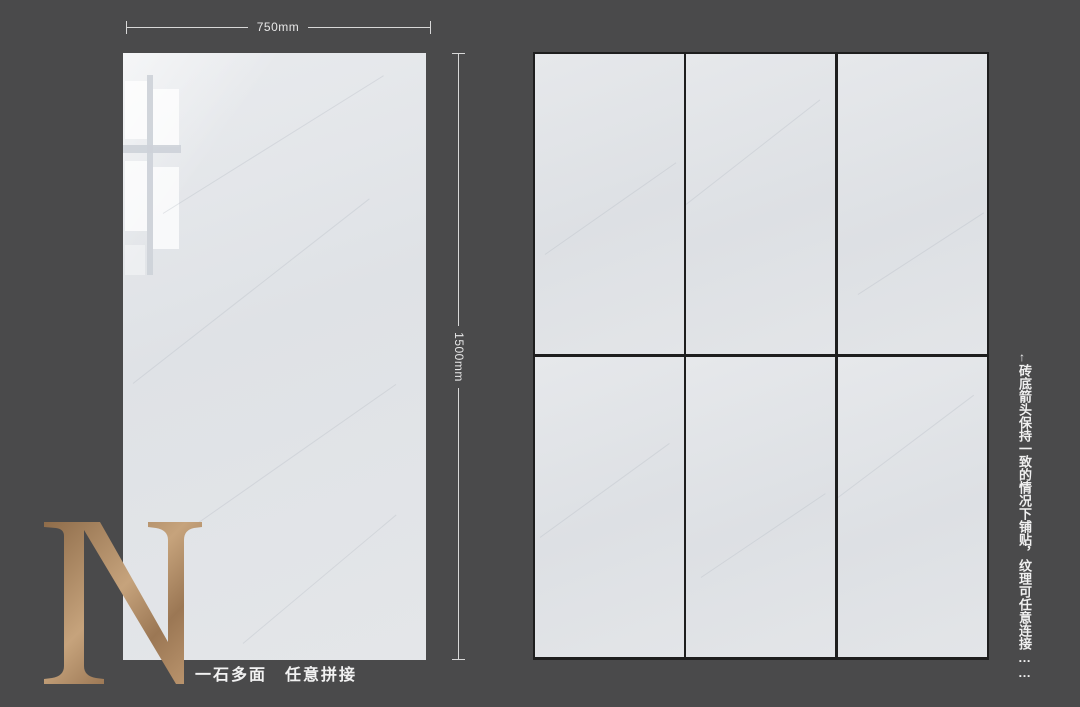 The width and height of the screenshot is (1080, 707). I want to click on n-logo-icon, so click(123, 603).